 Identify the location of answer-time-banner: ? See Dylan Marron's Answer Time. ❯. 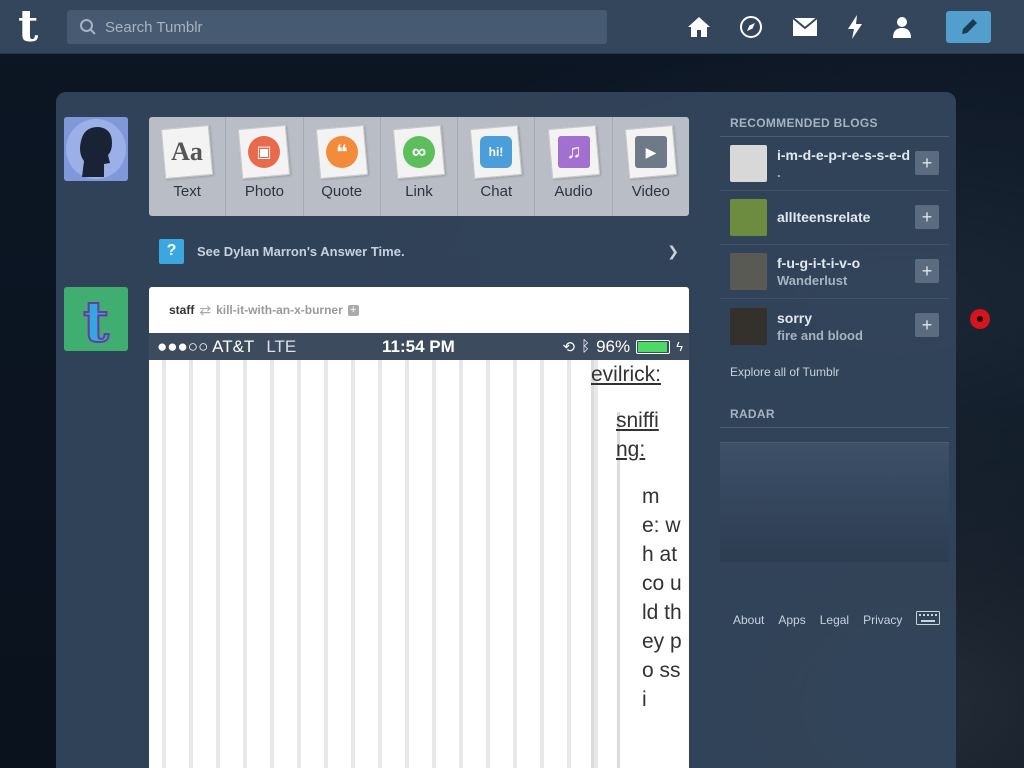
(419, 251).